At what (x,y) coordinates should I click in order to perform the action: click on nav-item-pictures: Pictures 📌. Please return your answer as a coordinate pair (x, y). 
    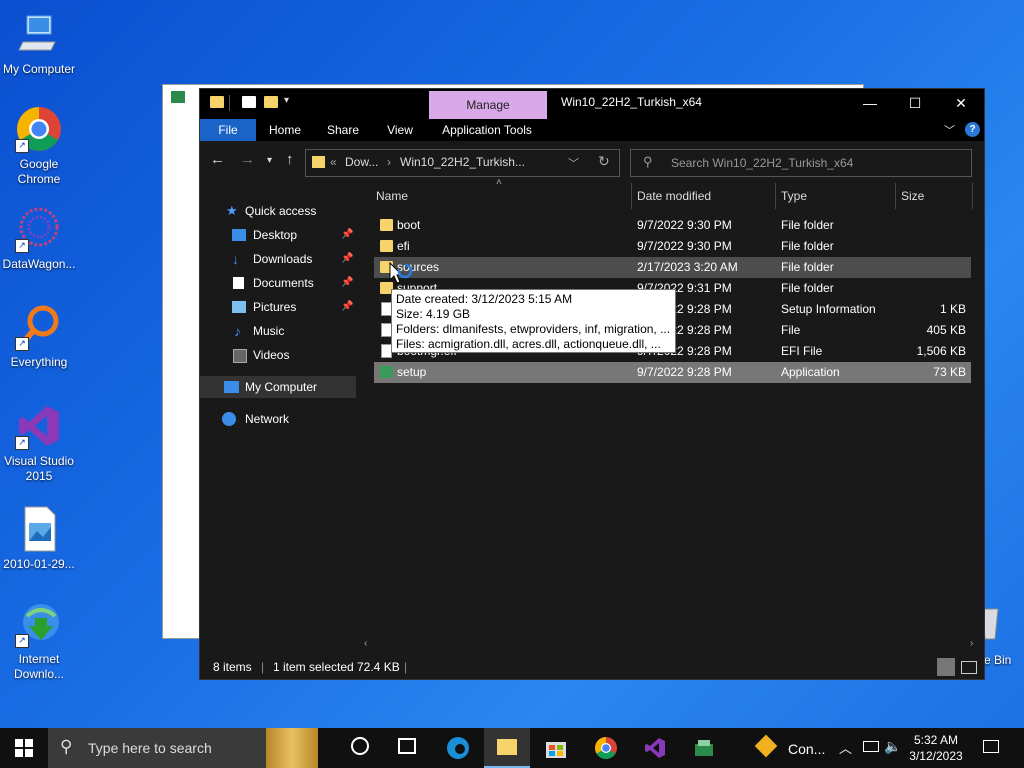
    Looking at the image, I should click on (278, 307).